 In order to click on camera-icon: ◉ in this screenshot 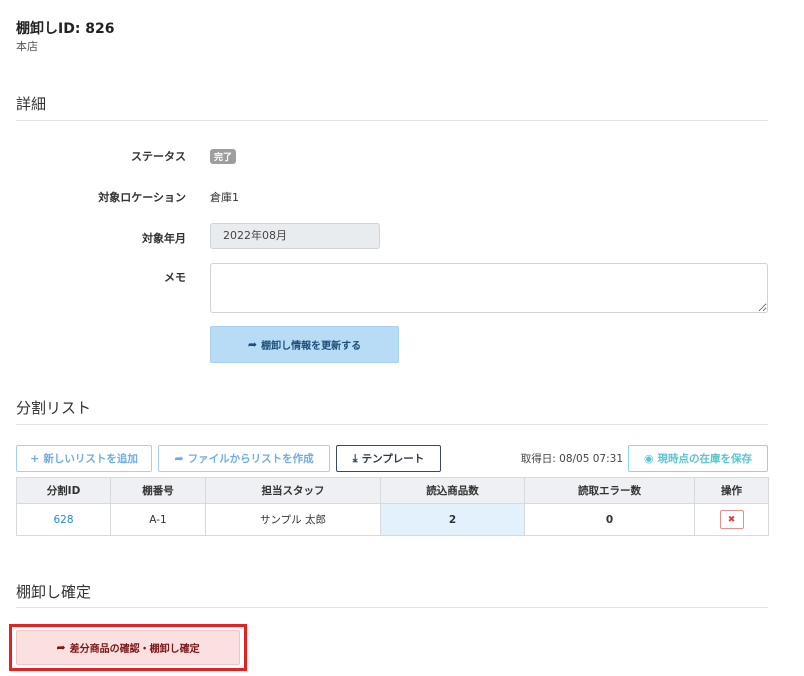, I will do `click(648, 458)`.